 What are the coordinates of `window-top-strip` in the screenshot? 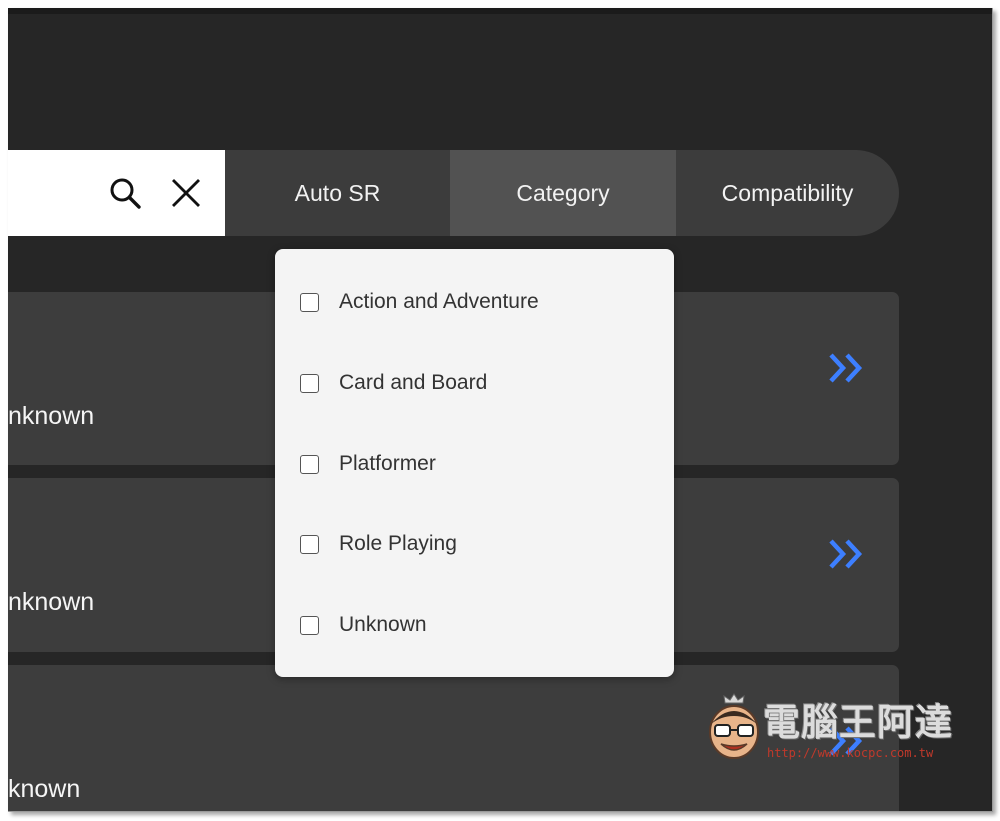 It's located at (500, 11).